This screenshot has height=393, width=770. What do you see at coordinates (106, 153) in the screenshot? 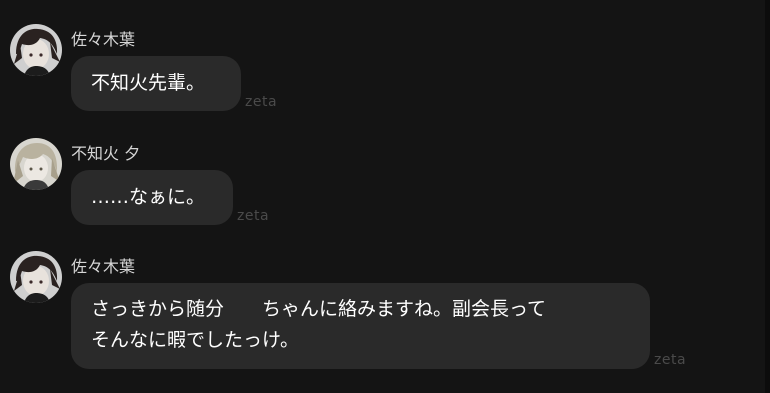
I see `sender-name: 不知火 夕` at bounding box center [106, 153].